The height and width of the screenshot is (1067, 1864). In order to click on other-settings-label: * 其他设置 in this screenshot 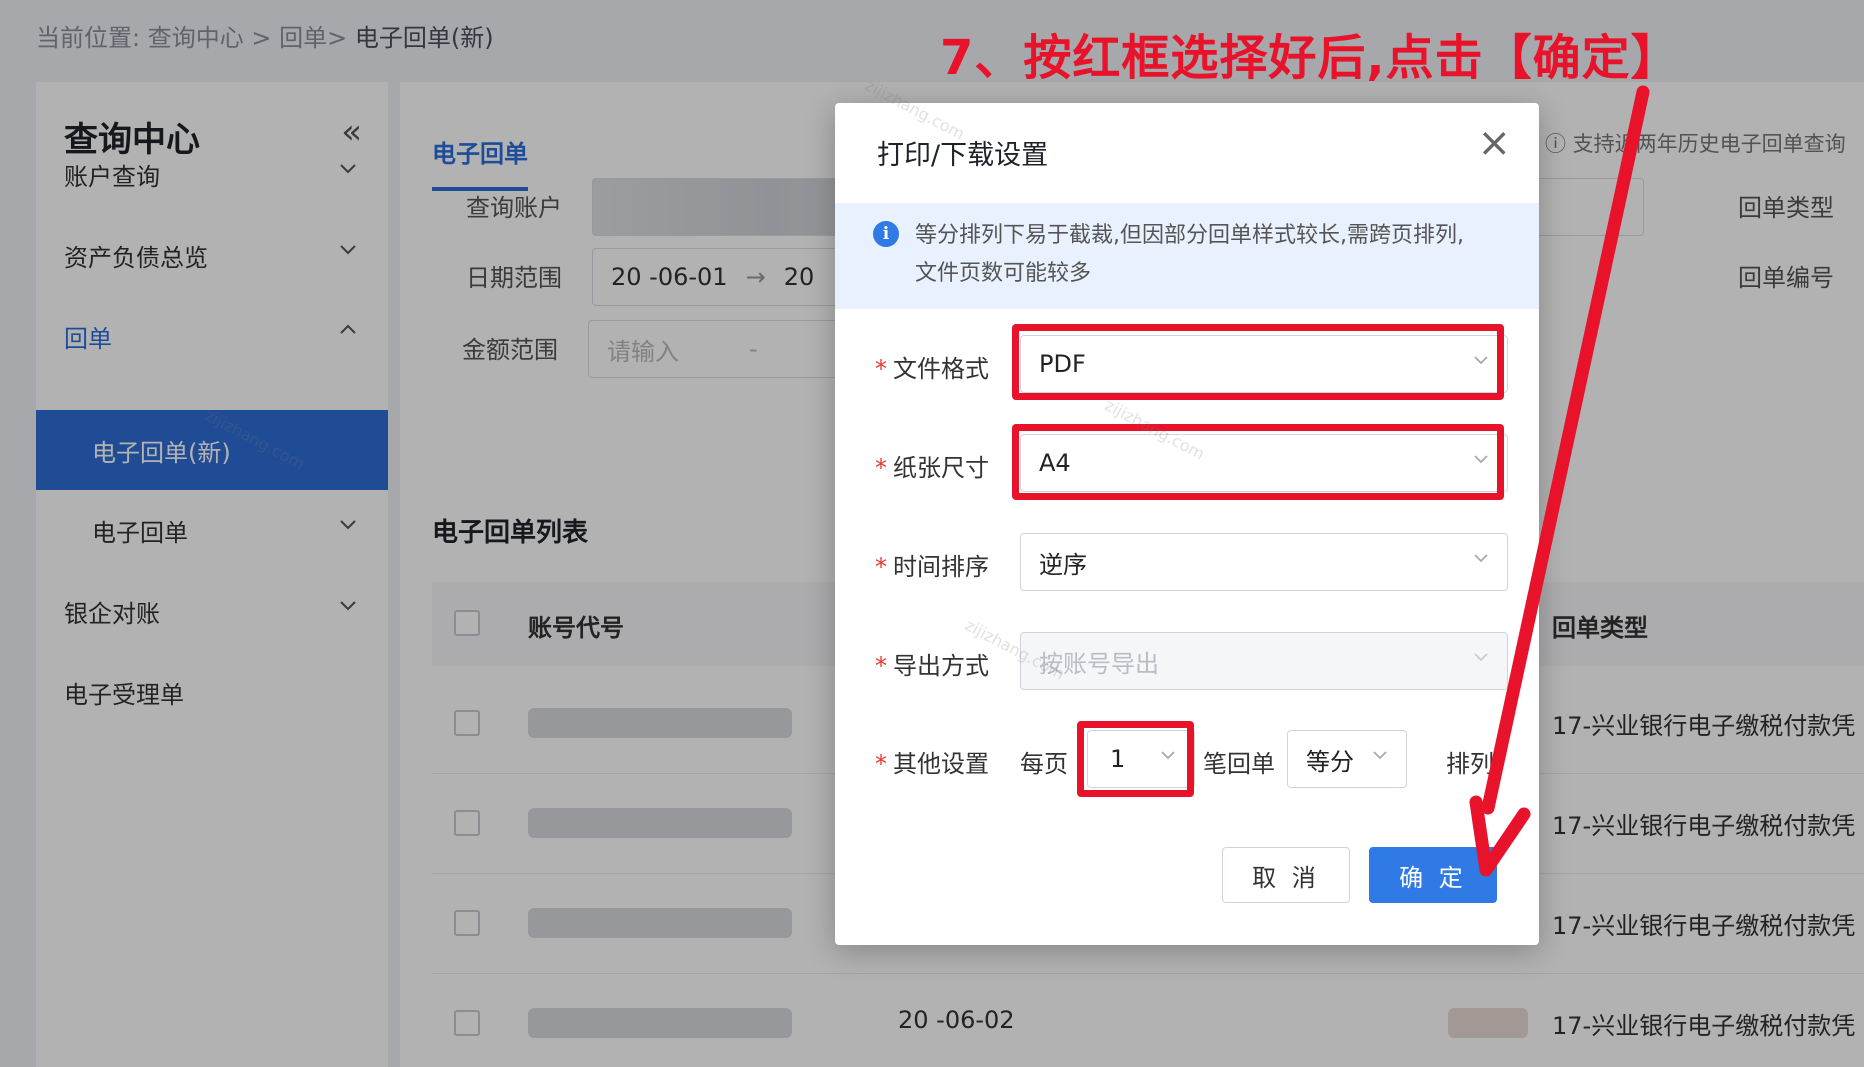, I will do `click(932, 761)`.